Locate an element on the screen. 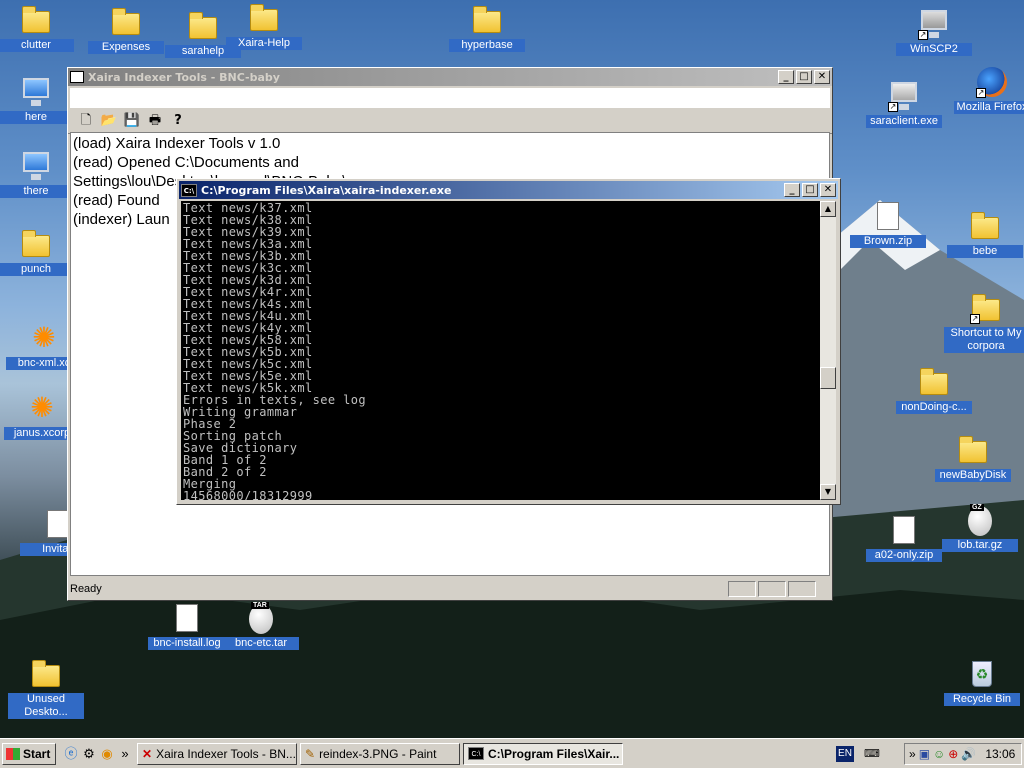  log-line: (load) Xaira Indexer Tools v 1.0 is located at coordinates (177, 143).